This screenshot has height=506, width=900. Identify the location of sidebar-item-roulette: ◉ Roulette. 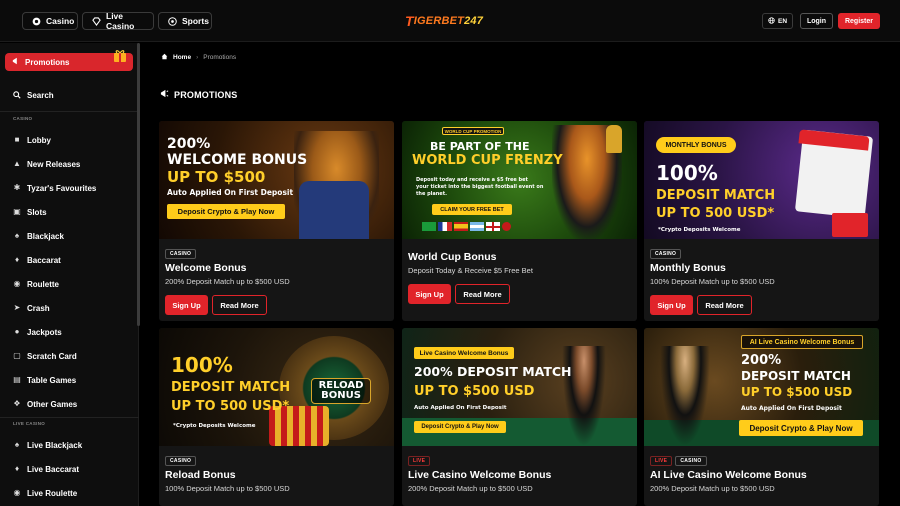
(36, 284).